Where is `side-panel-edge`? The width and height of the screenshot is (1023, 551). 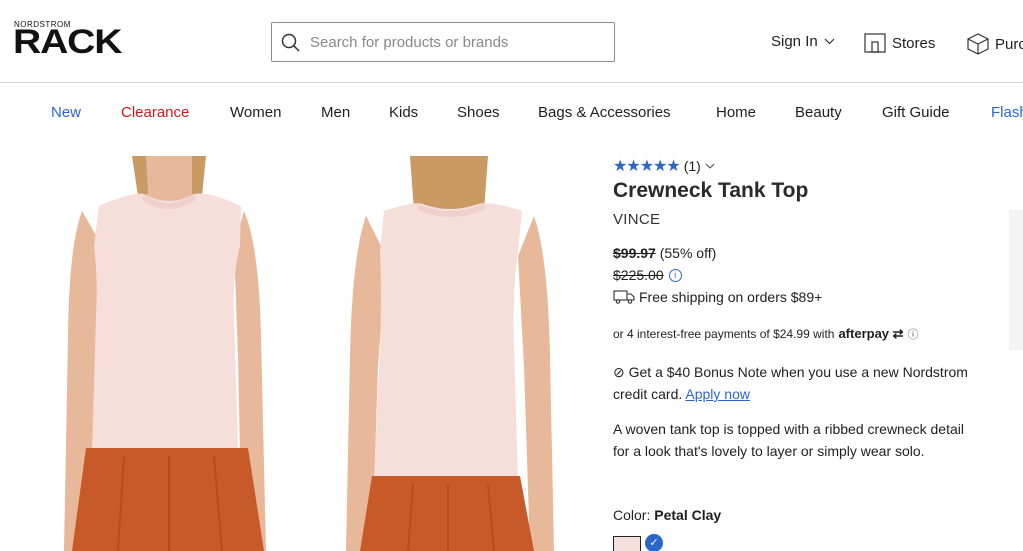
side-panel-edge is located at coordinates (1016, 280).